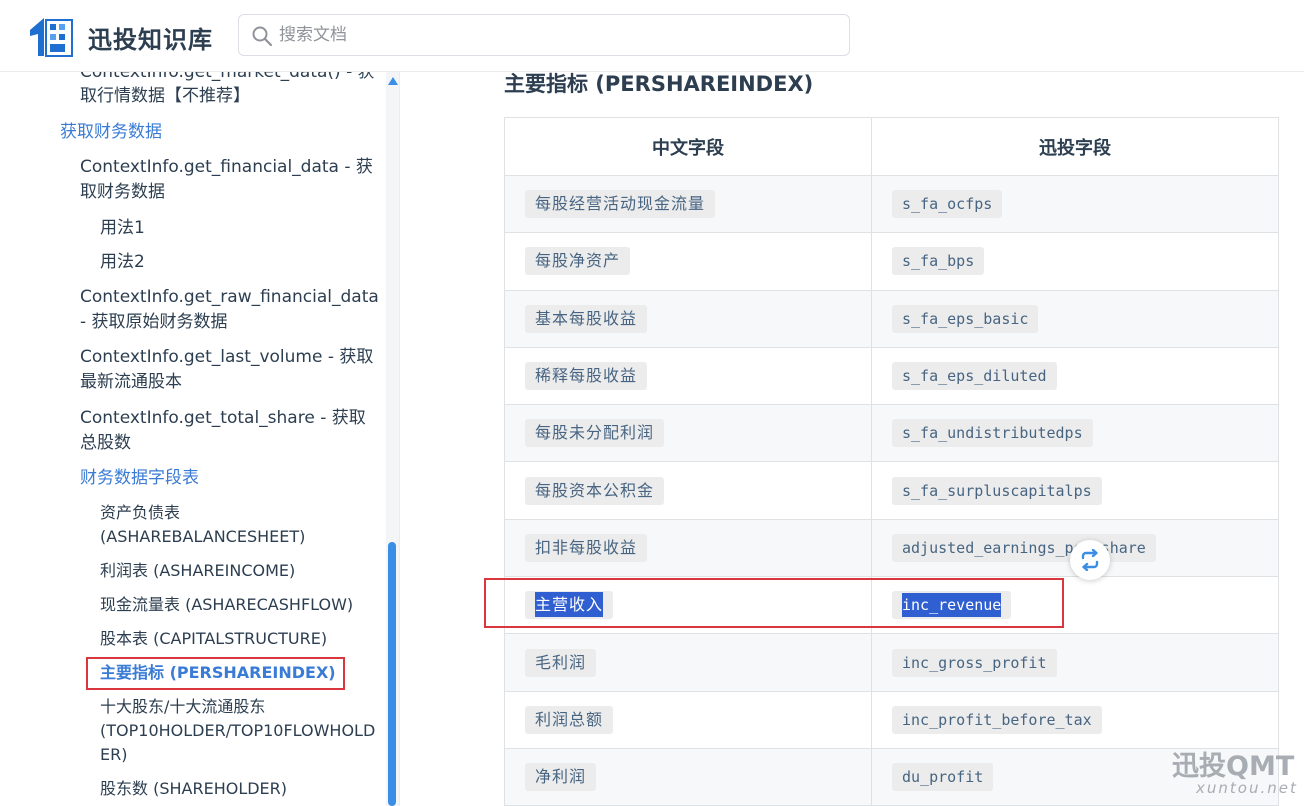  Describe the element at coordinates (213, 638) in the screenshot. I see `sidebar-item-capital-structure: 股本表 (CAPITALSTRUCTURE)` at that location.